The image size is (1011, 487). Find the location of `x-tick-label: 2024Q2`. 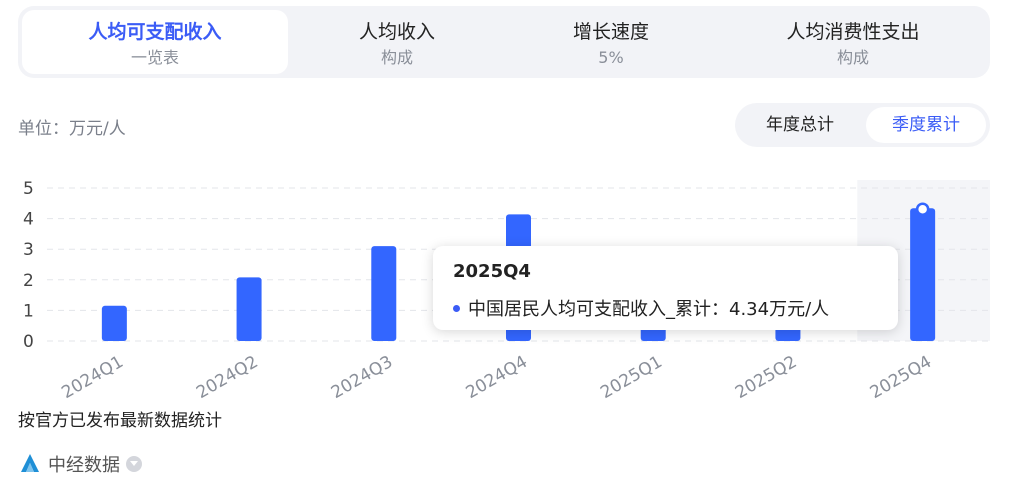

x-tick-label: 2024Q2 is located at coordinates (227, 377).